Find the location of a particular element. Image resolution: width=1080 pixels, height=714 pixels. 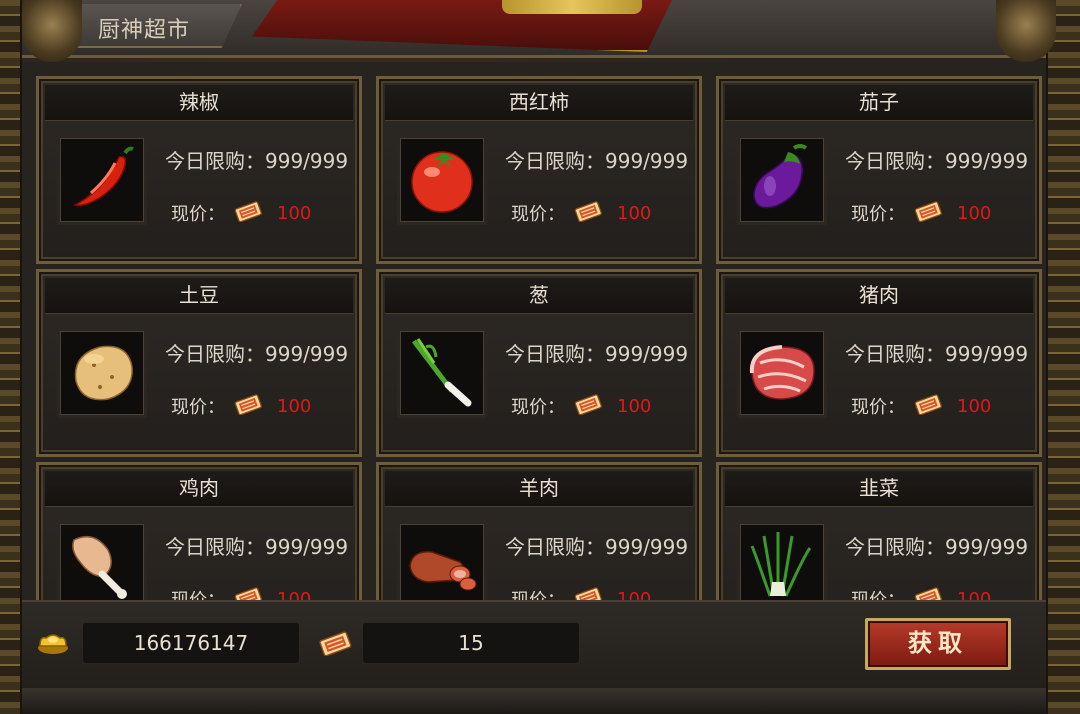

title-bar: 厨神超市 is located at coordinates (539, 31).